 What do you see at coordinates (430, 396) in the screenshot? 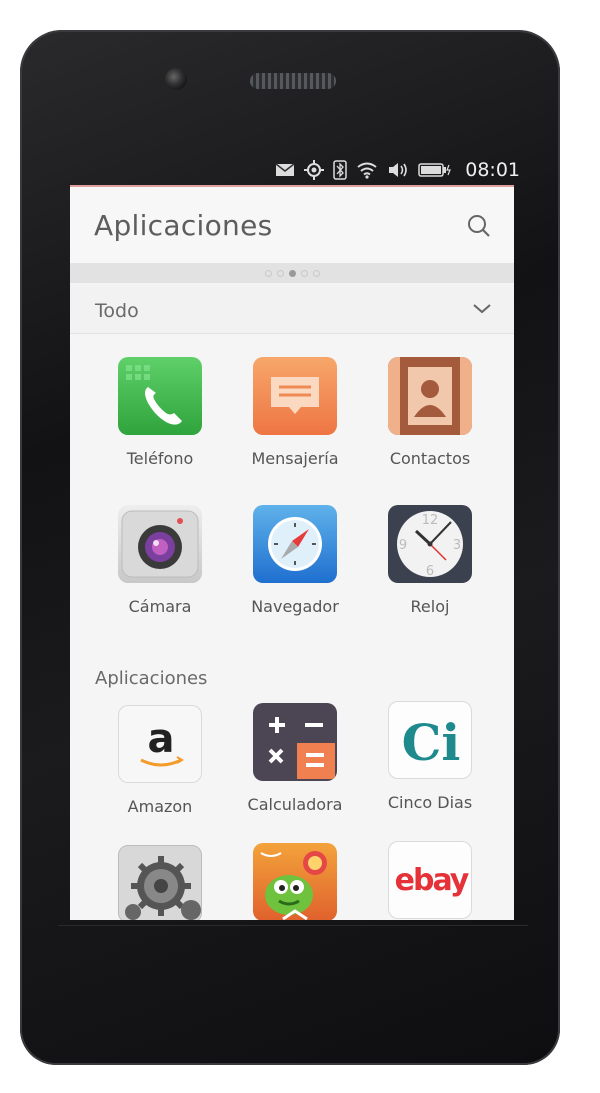
I see `contacts-icon` at bounding box center [430, 396].